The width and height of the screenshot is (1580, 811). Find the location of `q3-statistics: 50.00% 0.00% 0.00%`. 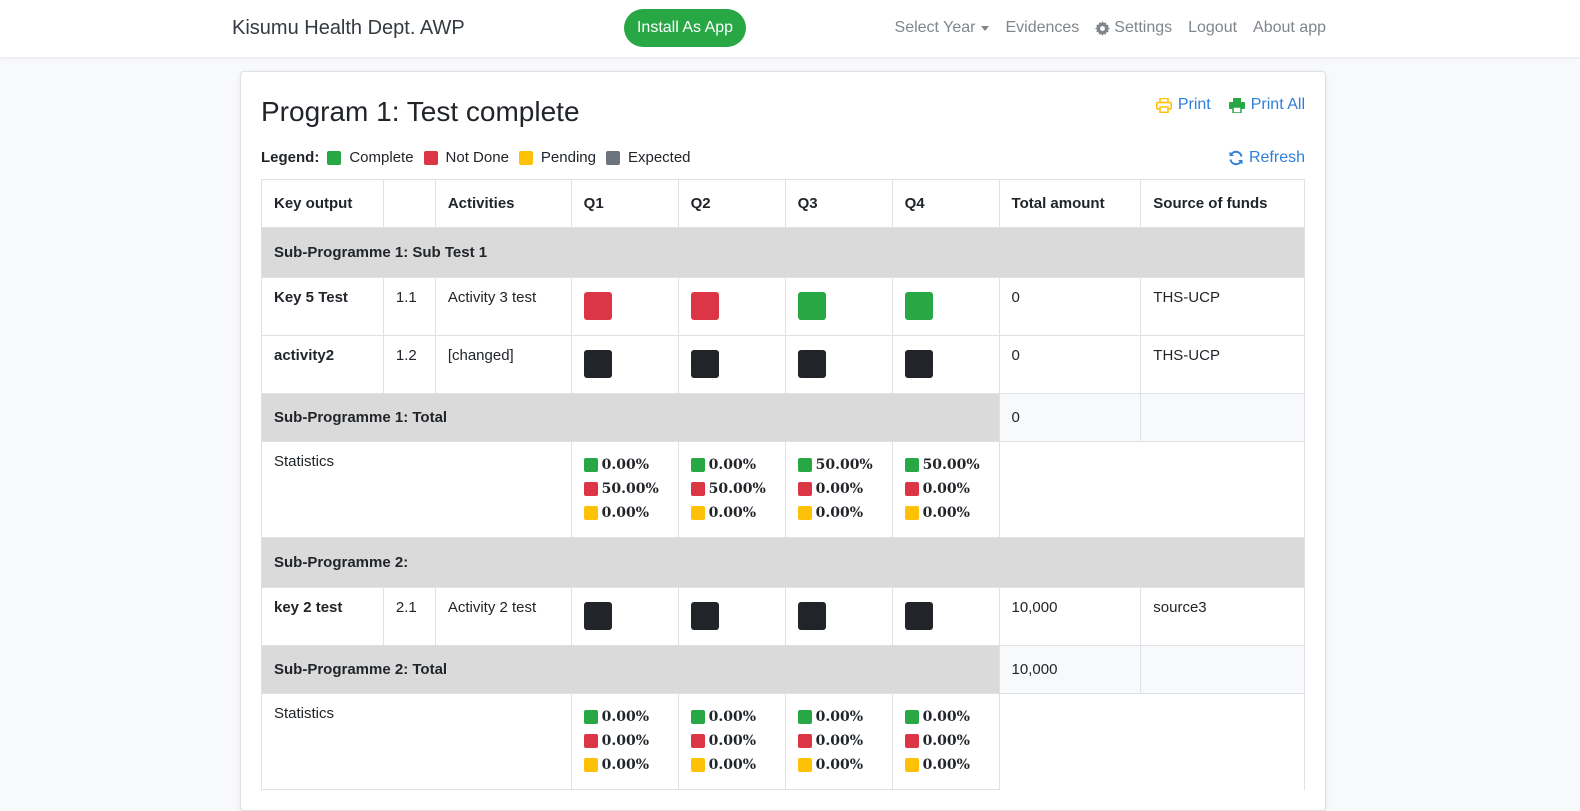

q3-statistics: 50.00% 0.00% 0.00% is located at coordinates (838, 489).